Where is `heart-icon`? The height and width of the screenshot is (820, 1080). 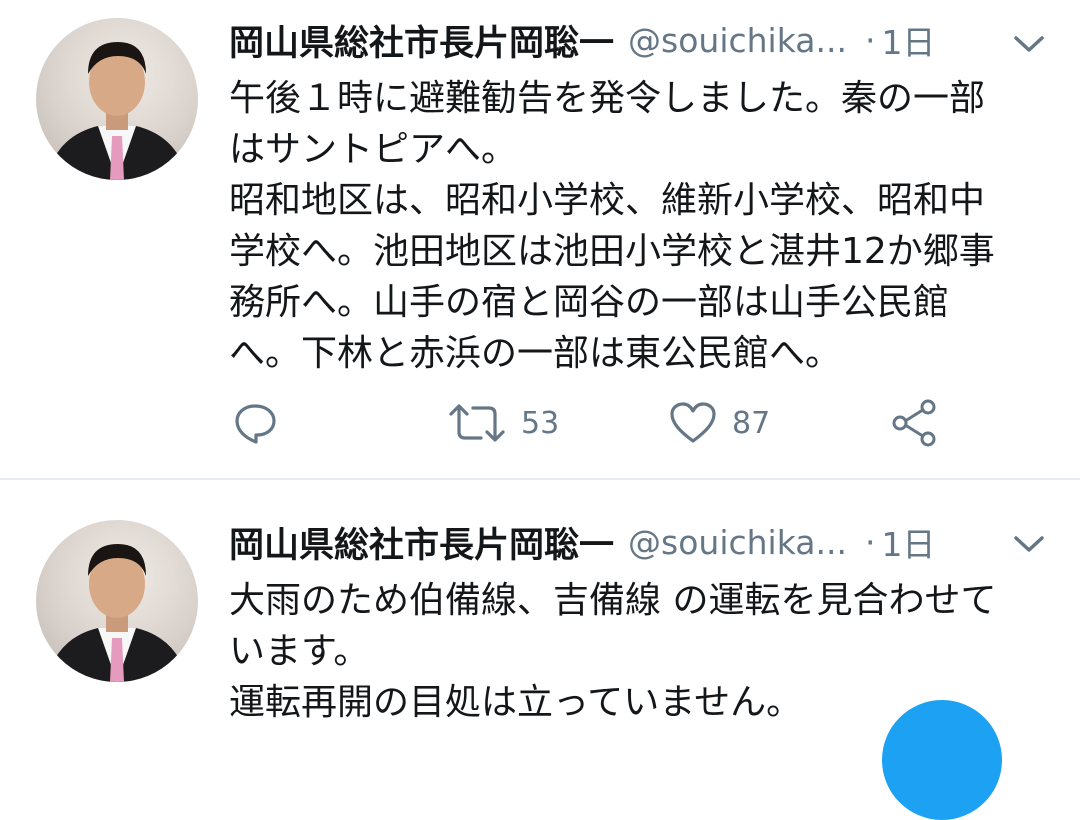
heart-icon is located at coordinates (693, 422).